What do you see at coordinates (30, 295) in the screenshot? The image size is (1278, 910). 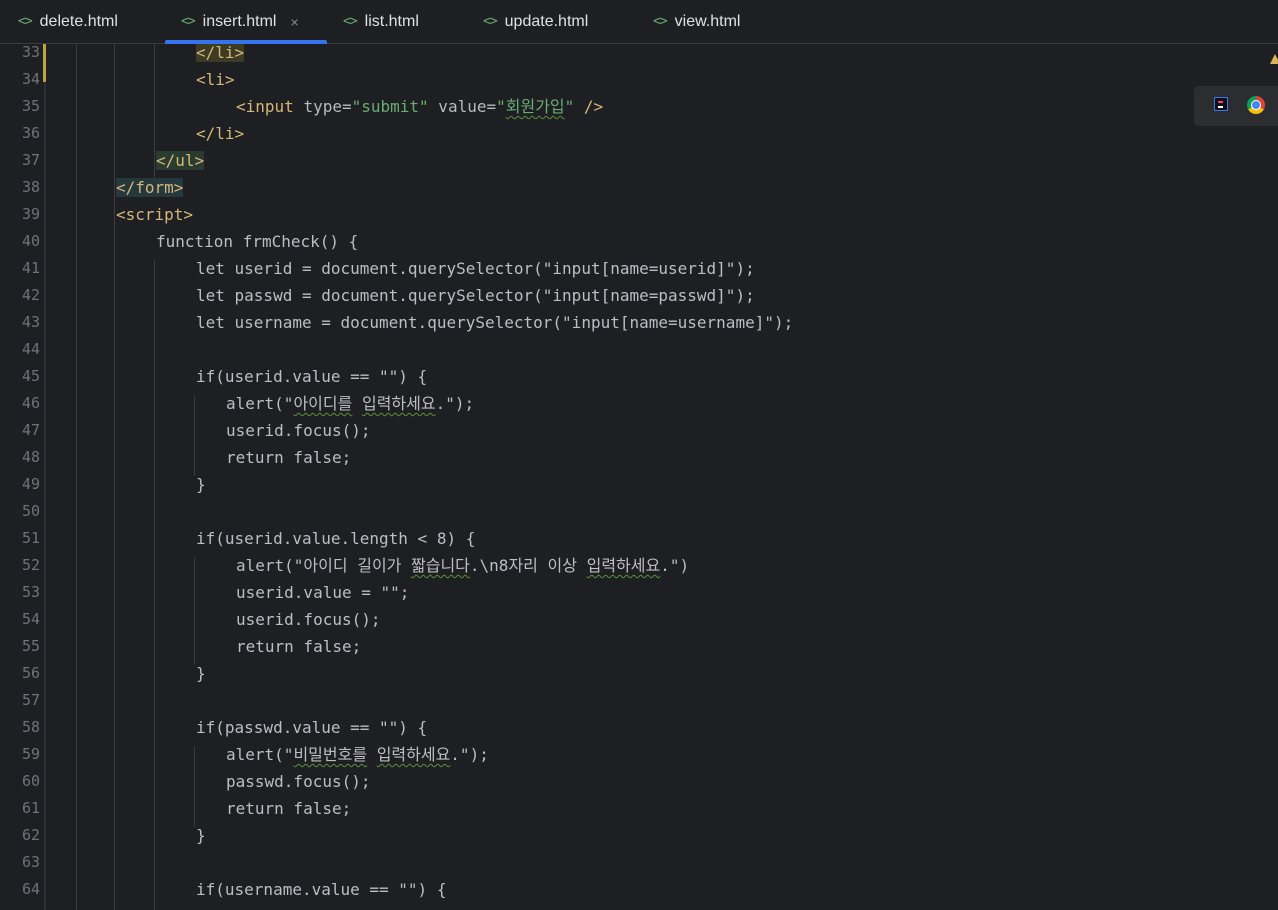 I see `line-number: 42` at bounding box center [30, 295].